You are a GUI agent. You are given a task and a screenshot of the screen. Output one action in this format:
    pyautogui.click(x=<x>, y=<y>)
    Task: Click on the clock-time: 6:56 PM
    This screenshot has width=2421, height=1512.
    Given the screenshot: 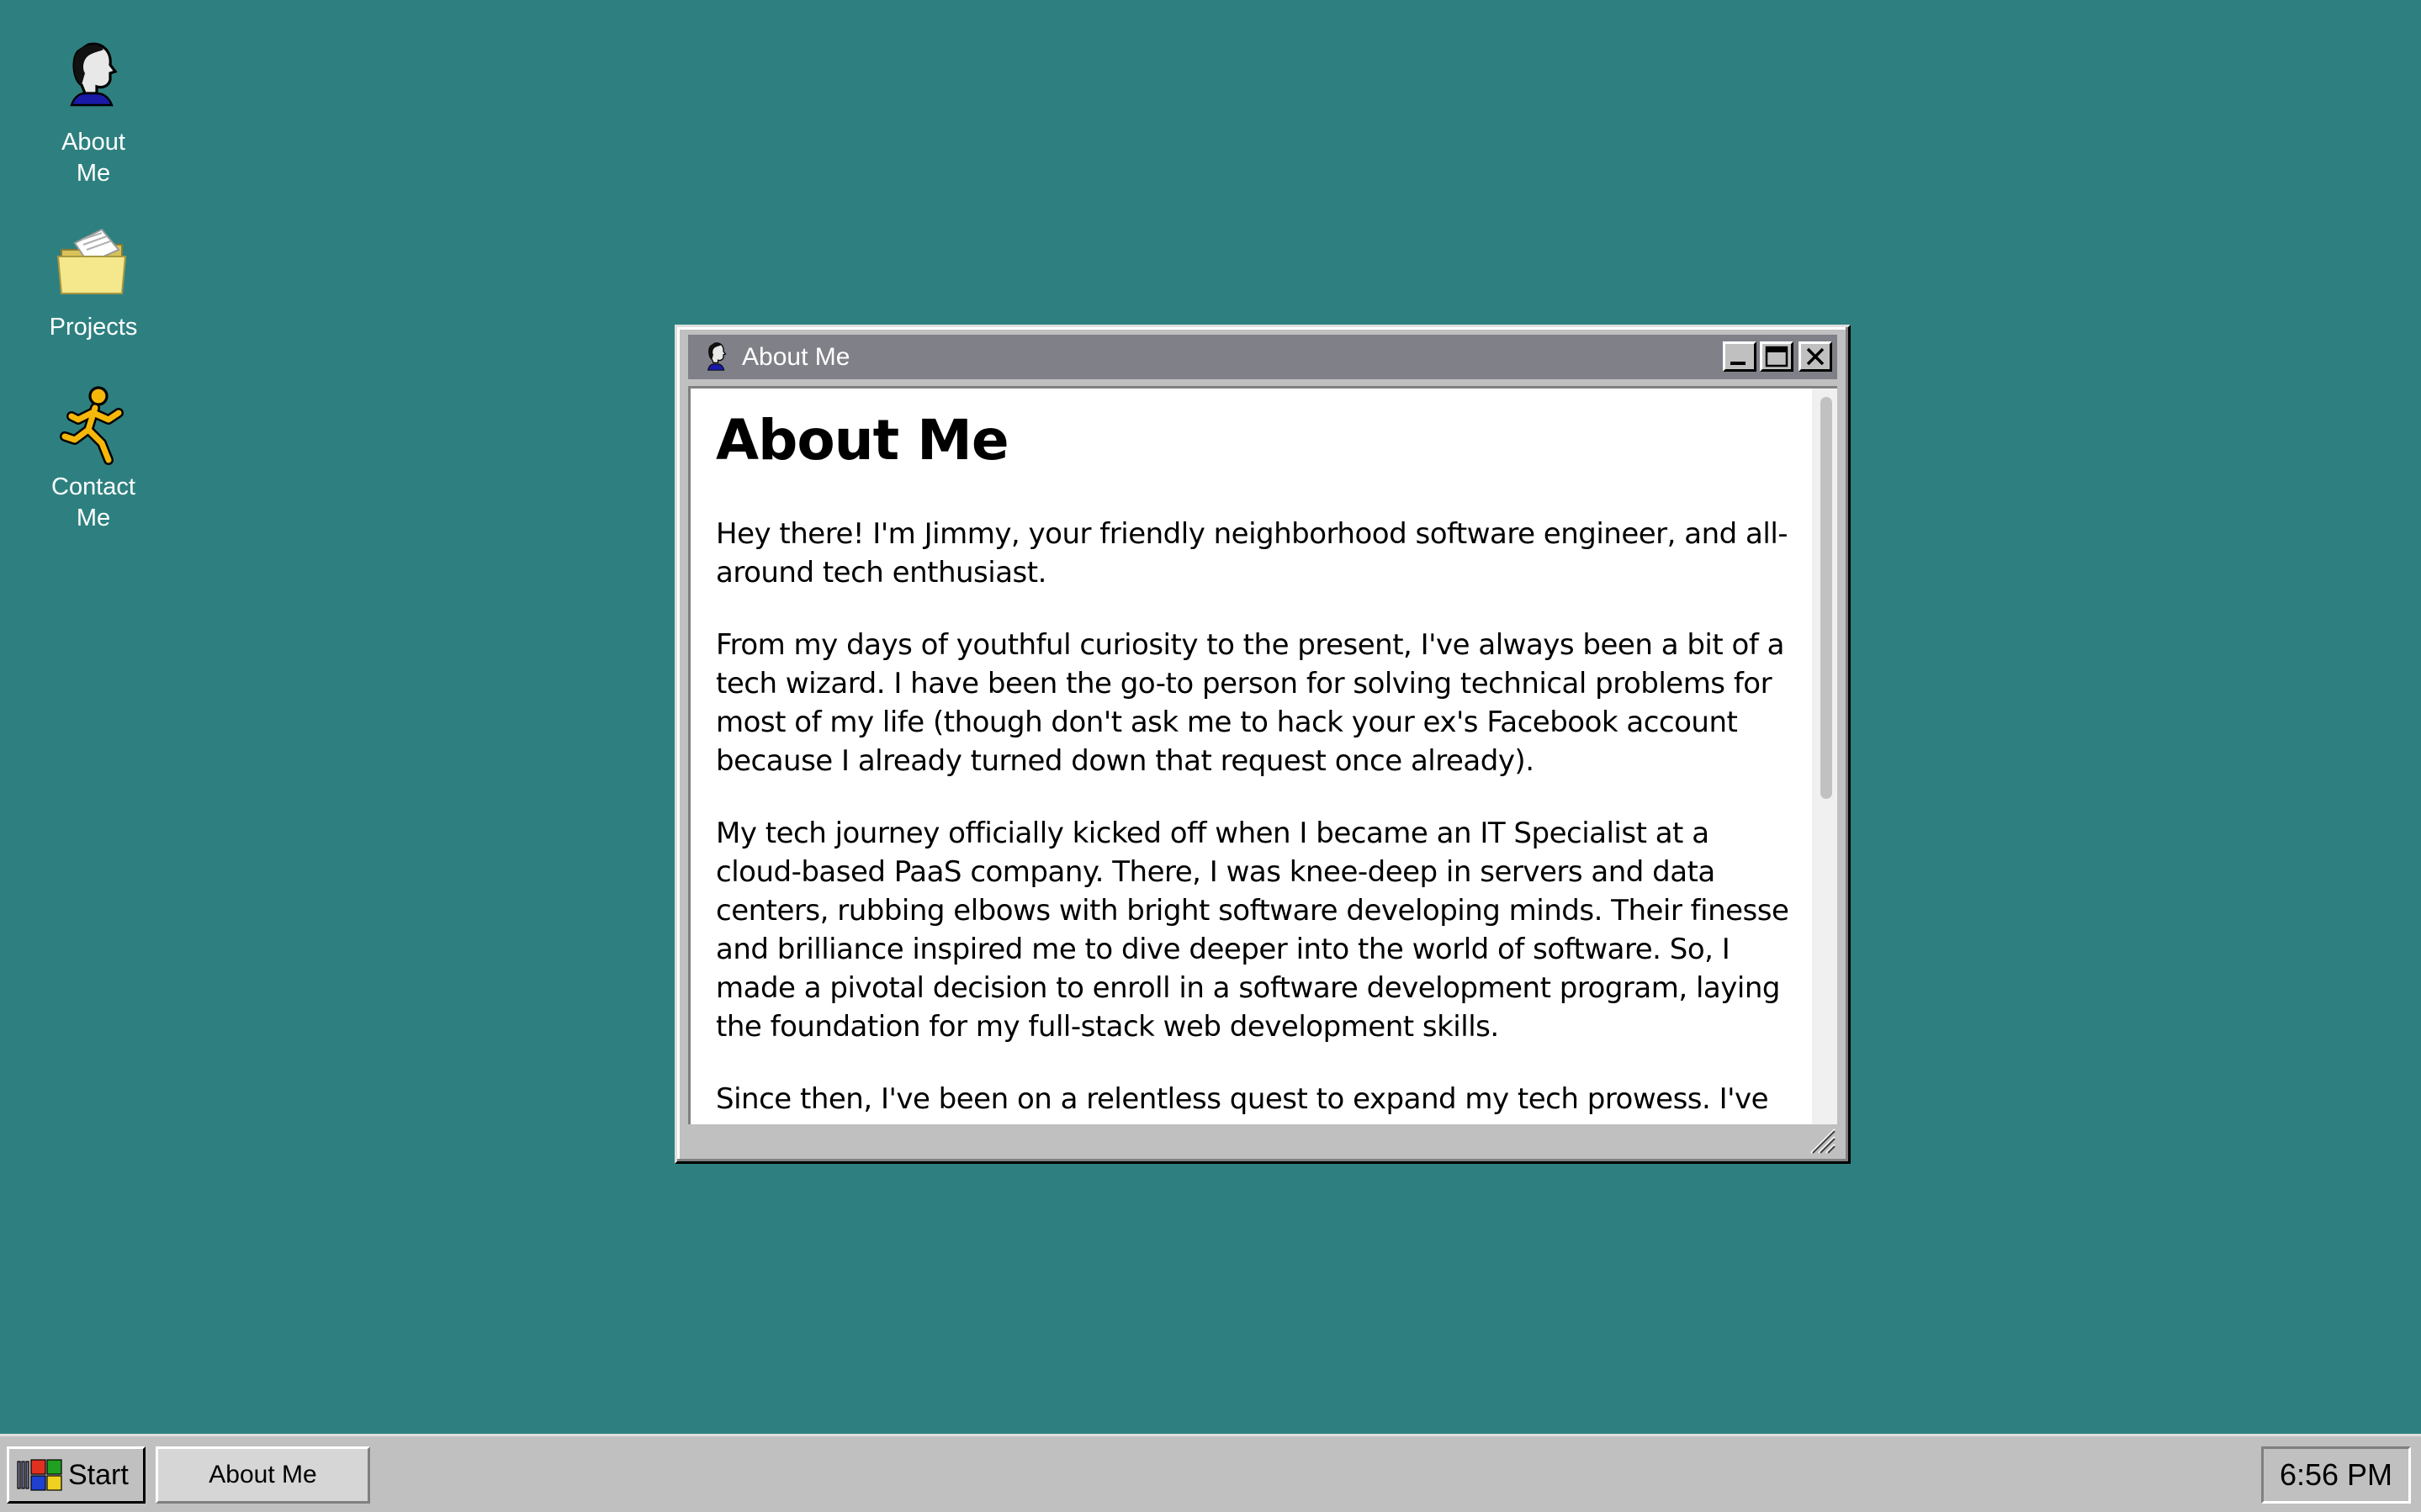 What is the action you would take?
    pyautogui.click(x=2336, y=1474)
    